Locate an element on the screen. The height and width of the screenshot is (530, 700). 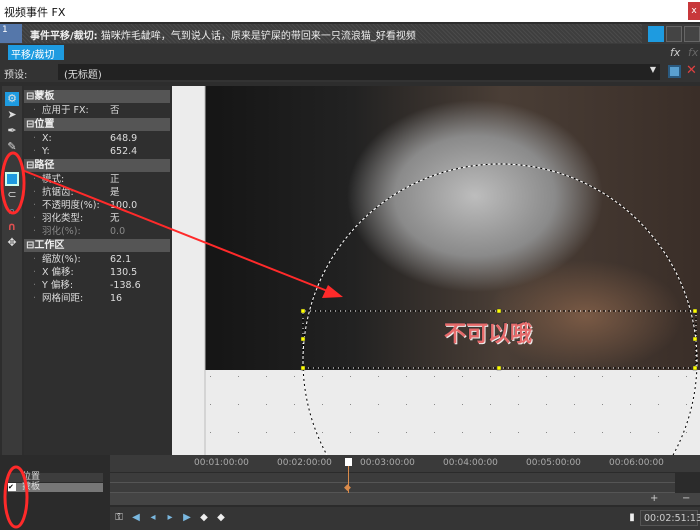
property-value: 是 is located at coordinates (115, 192).